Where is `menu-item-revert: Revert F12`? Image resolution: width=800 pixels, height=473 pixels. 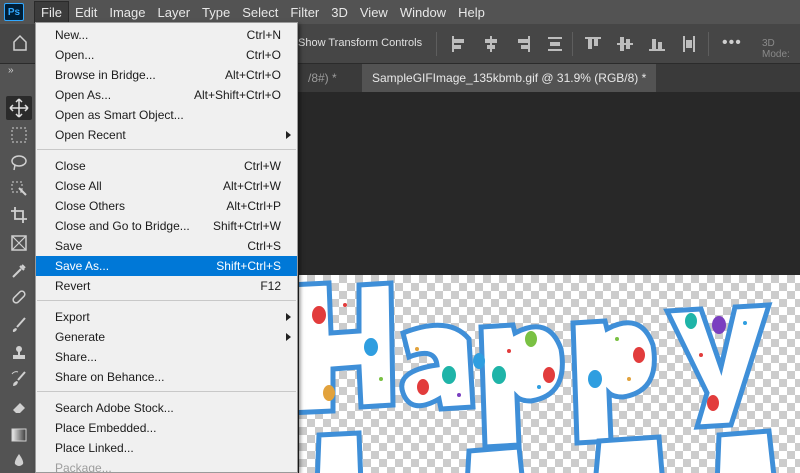
menu-item-revert: Revert F12 is located at coordinates (166, 286).